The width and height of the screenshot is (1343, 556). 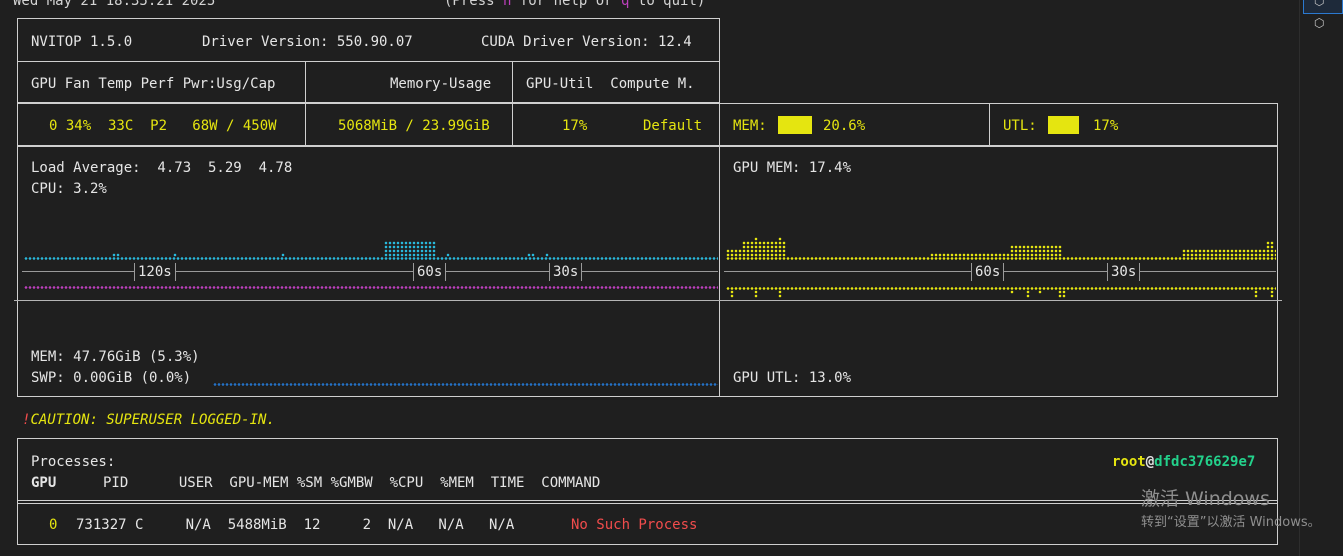 What do you see at coordinates (1124, 272) in the screenshot?
I see `gpu-axis-30s: 30s` at bounding box center [1124, 272].